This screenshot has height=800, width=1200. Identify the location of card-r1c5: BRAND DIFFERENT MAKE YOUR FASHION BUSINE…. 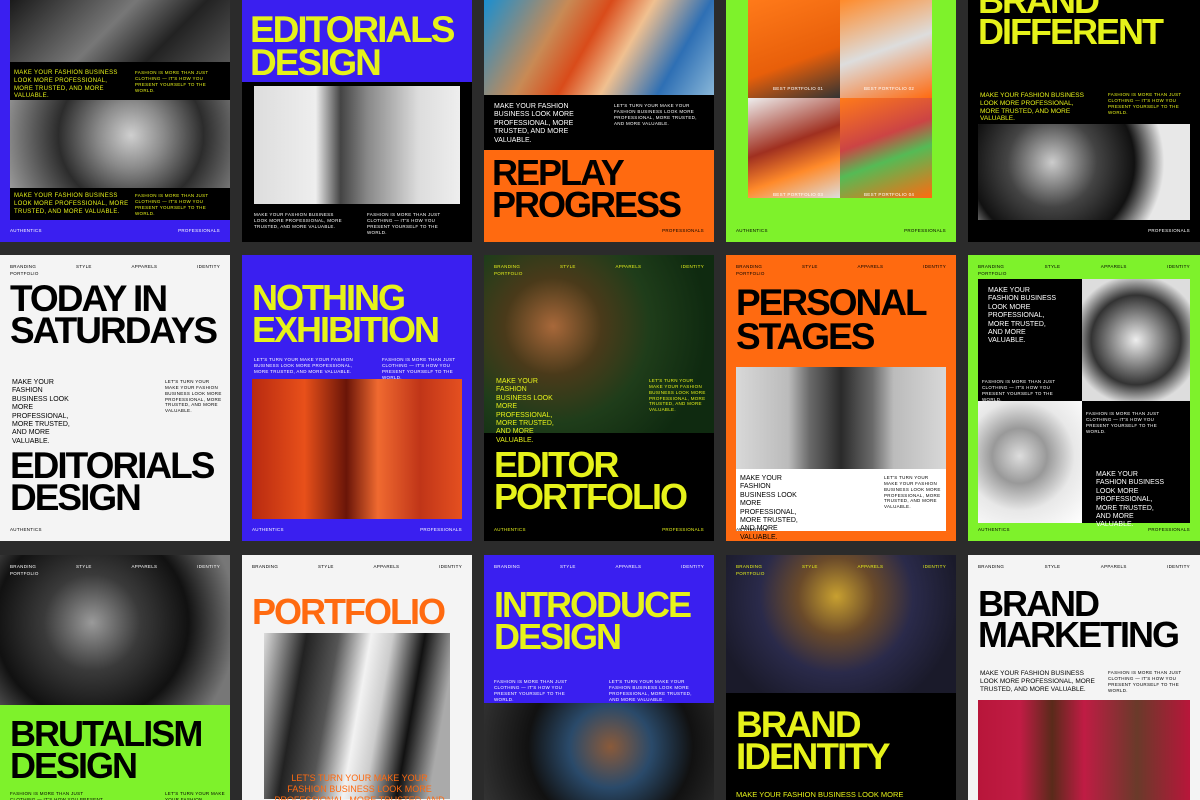
(1084, 121).